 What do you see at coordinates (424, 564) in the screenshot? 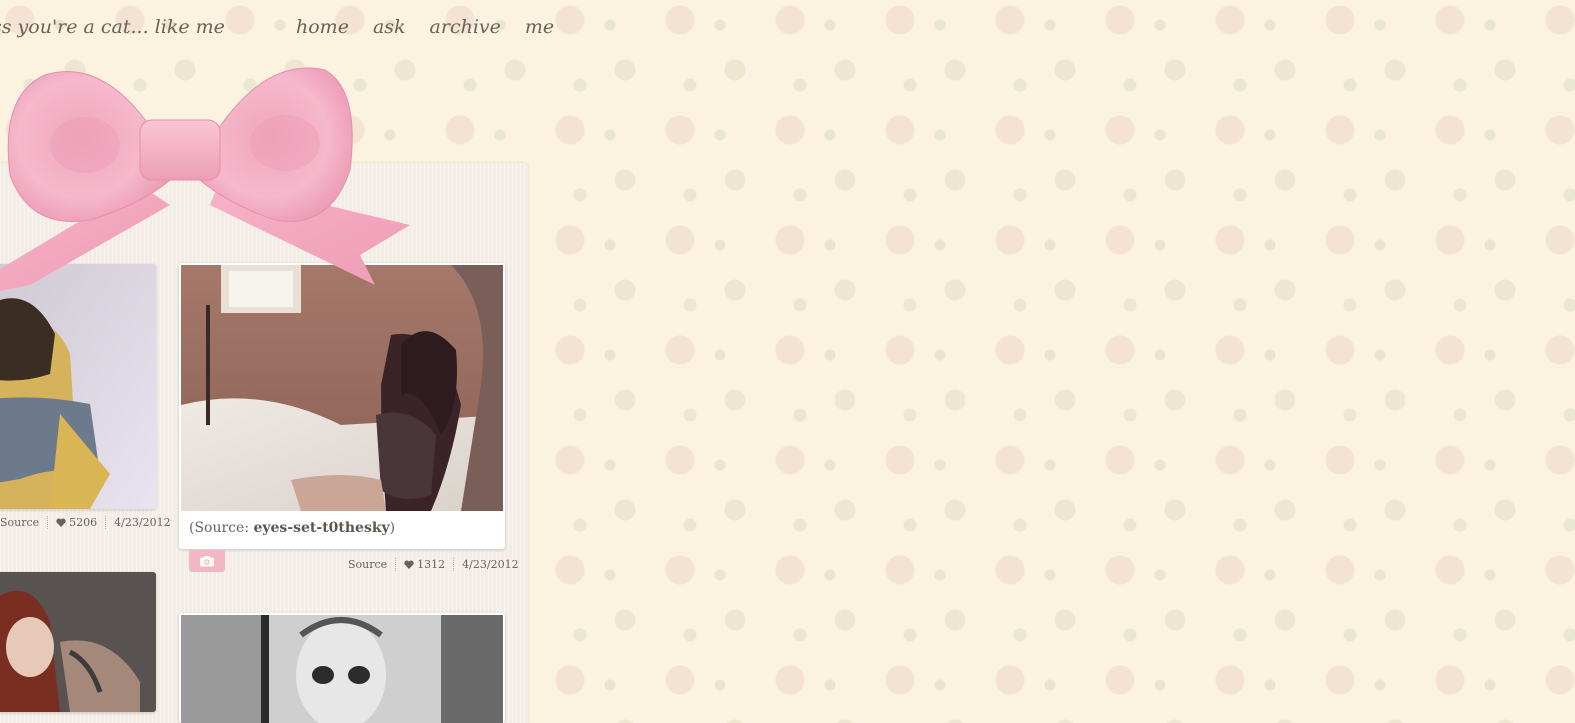
I see `likes: 1312` at bounding box center [424, 564].